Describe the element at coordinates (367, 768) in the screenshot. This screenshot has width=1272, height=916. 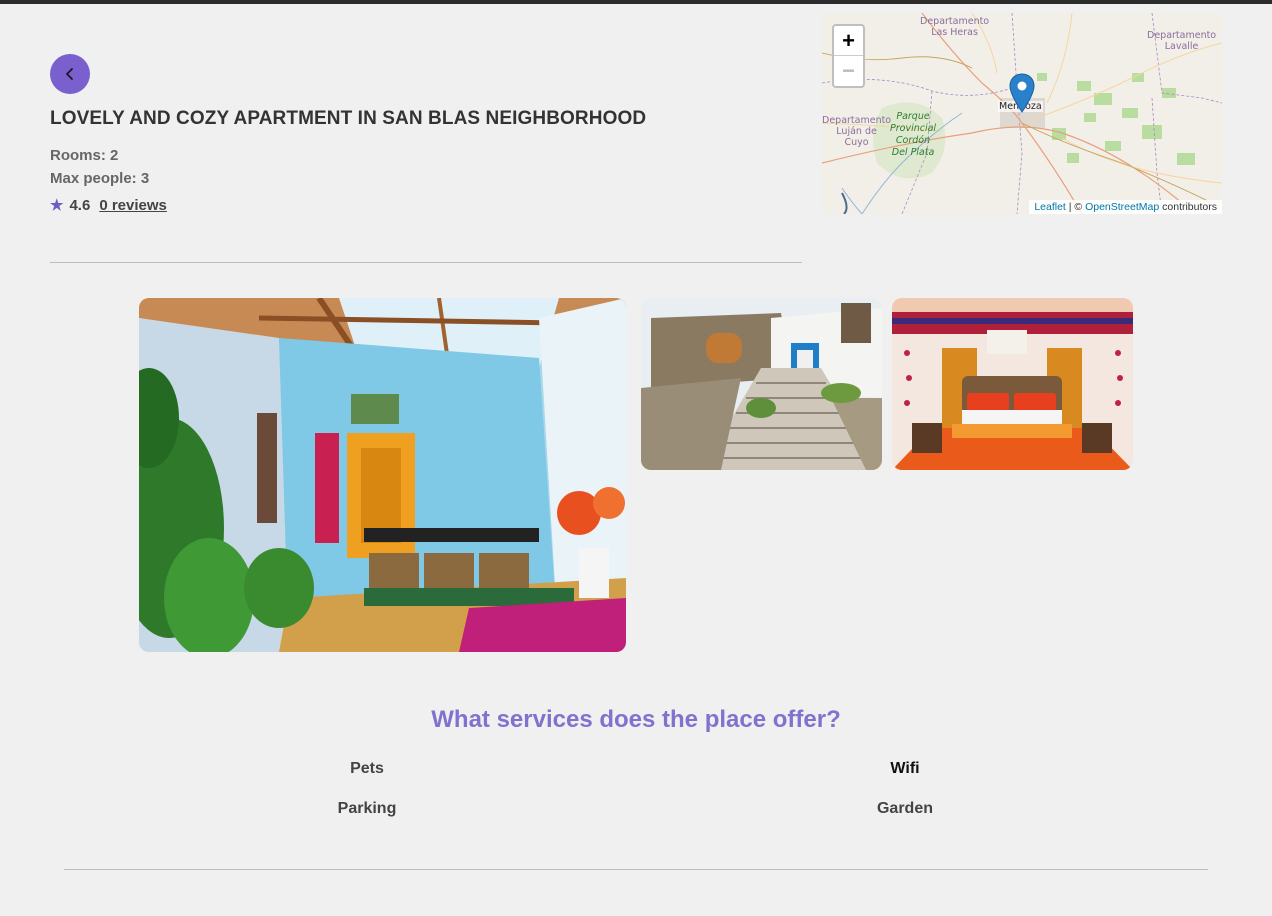
I see `service-pets: Pets` at that location.